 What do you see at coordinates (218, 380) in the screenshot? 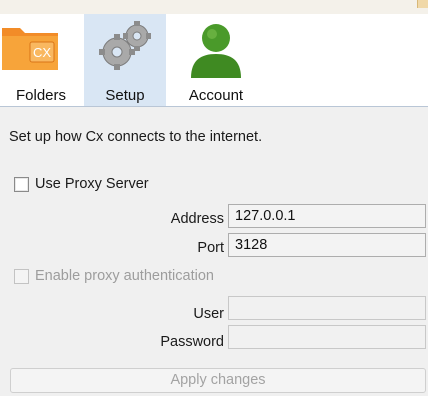
I see `apply-changes-button: Apply changes` at bounding box center [218, 380].